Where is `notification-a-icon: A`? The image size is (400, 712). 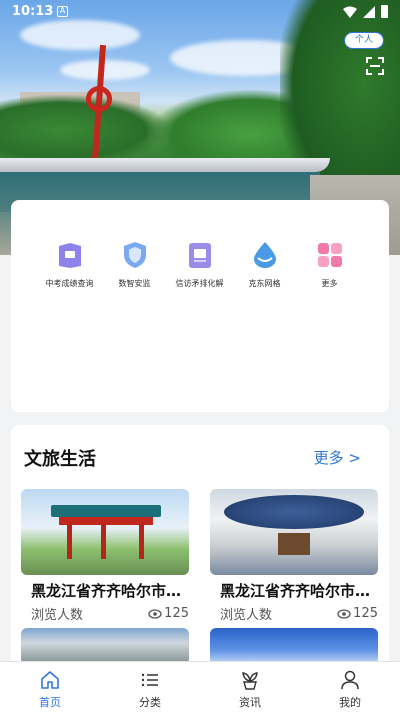
notification-a-icon: A is located at coordinates (62, 11).